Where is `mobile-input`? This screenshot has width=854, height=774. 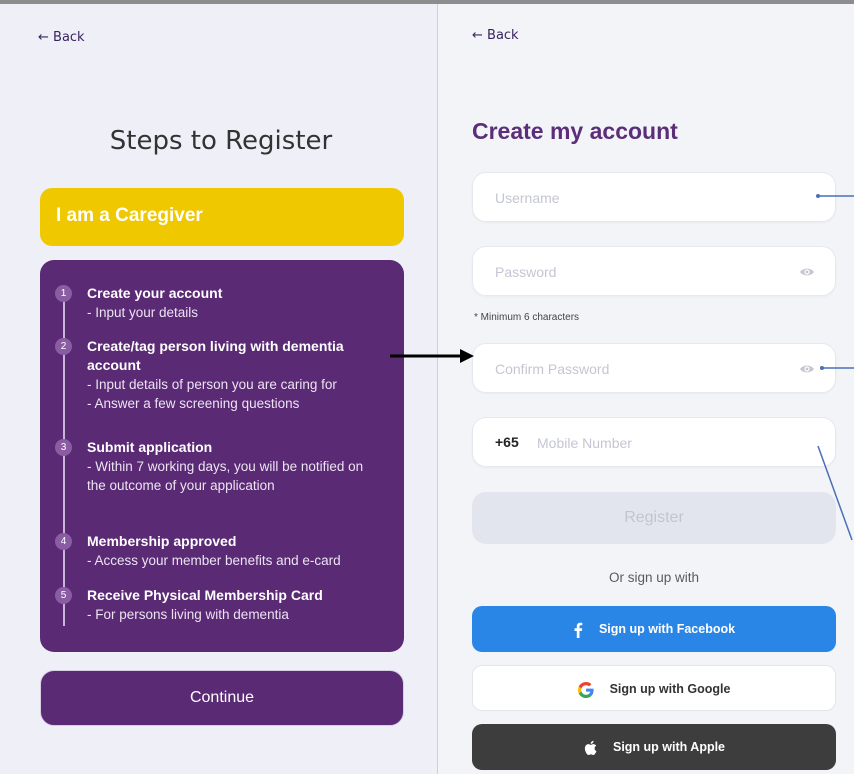 mobile-input is located at coordinates (677, 443).